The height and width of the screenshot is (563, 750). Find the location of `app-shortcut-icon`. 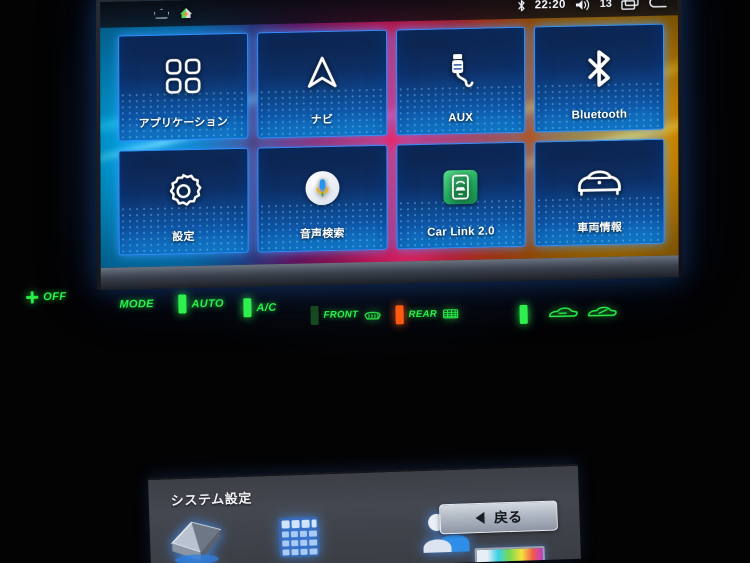

app-shortcut-icon is located at coordinates (186, 13).